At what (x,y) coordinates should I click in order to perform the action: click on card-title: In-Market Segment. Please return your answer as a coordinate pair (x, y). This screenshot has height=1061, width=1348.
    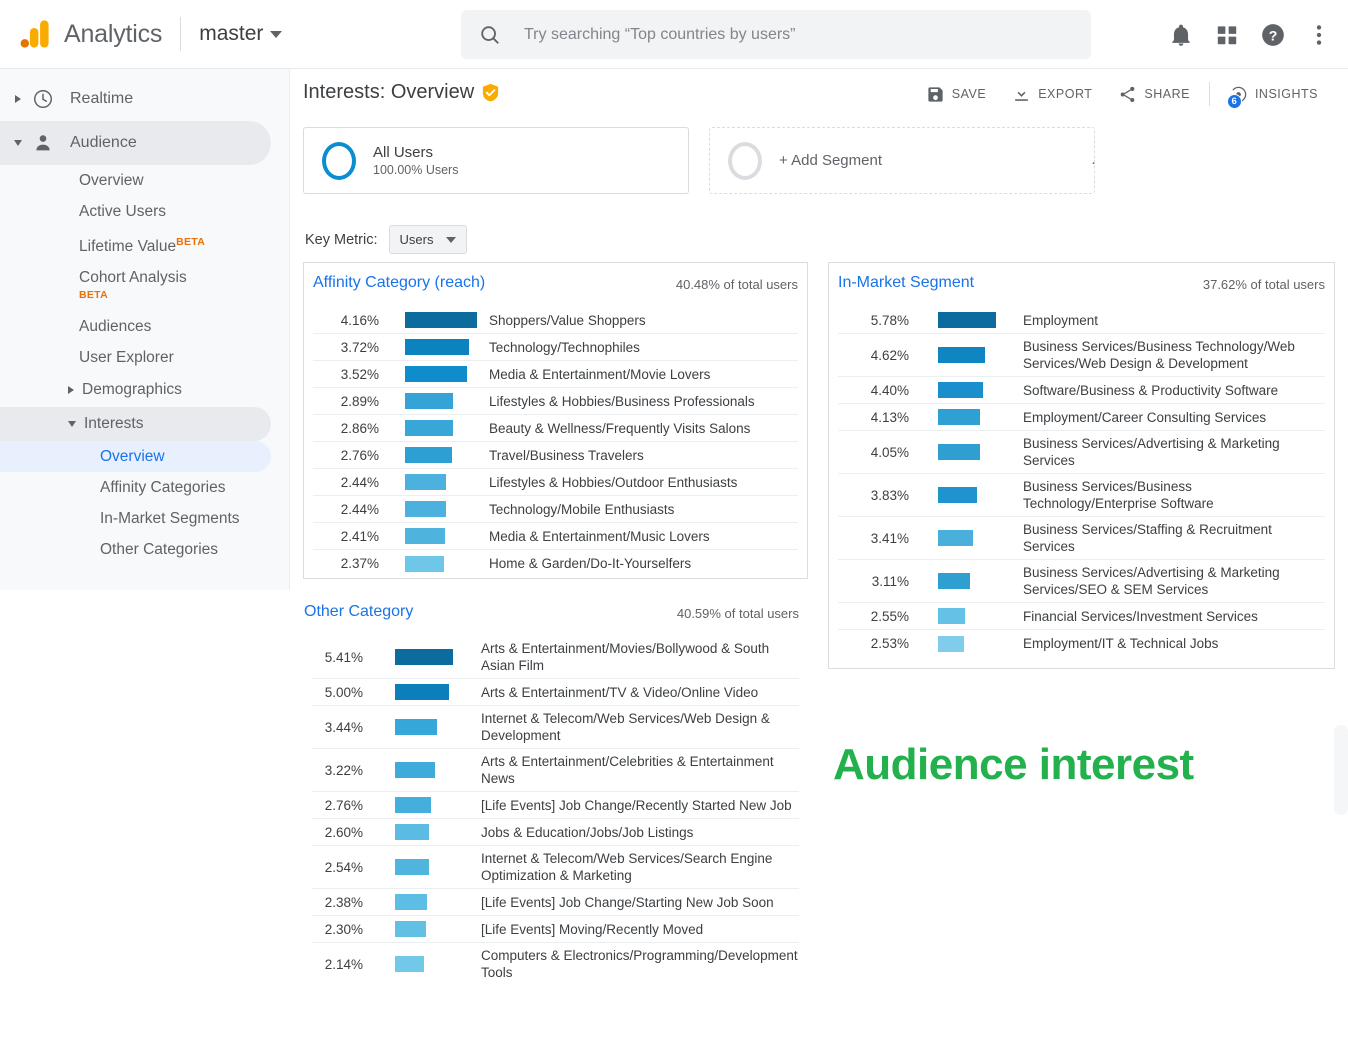
    Looking at the image, I should click on (906, 283).